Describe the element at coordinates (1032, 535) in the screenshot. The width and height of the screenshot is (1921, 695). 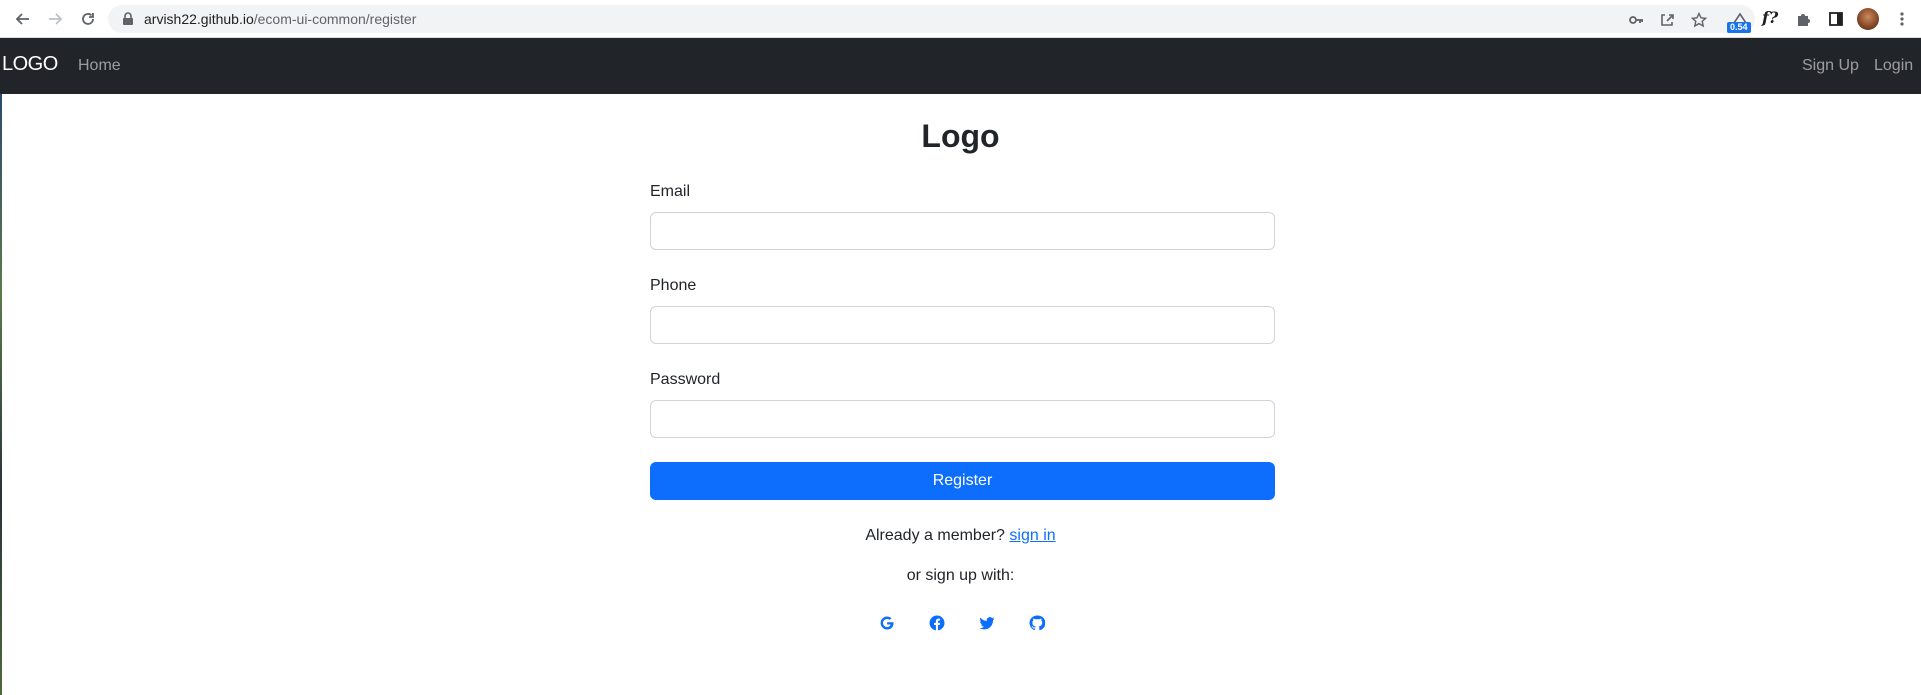
I see `sign-in-link: sign in` at that location.